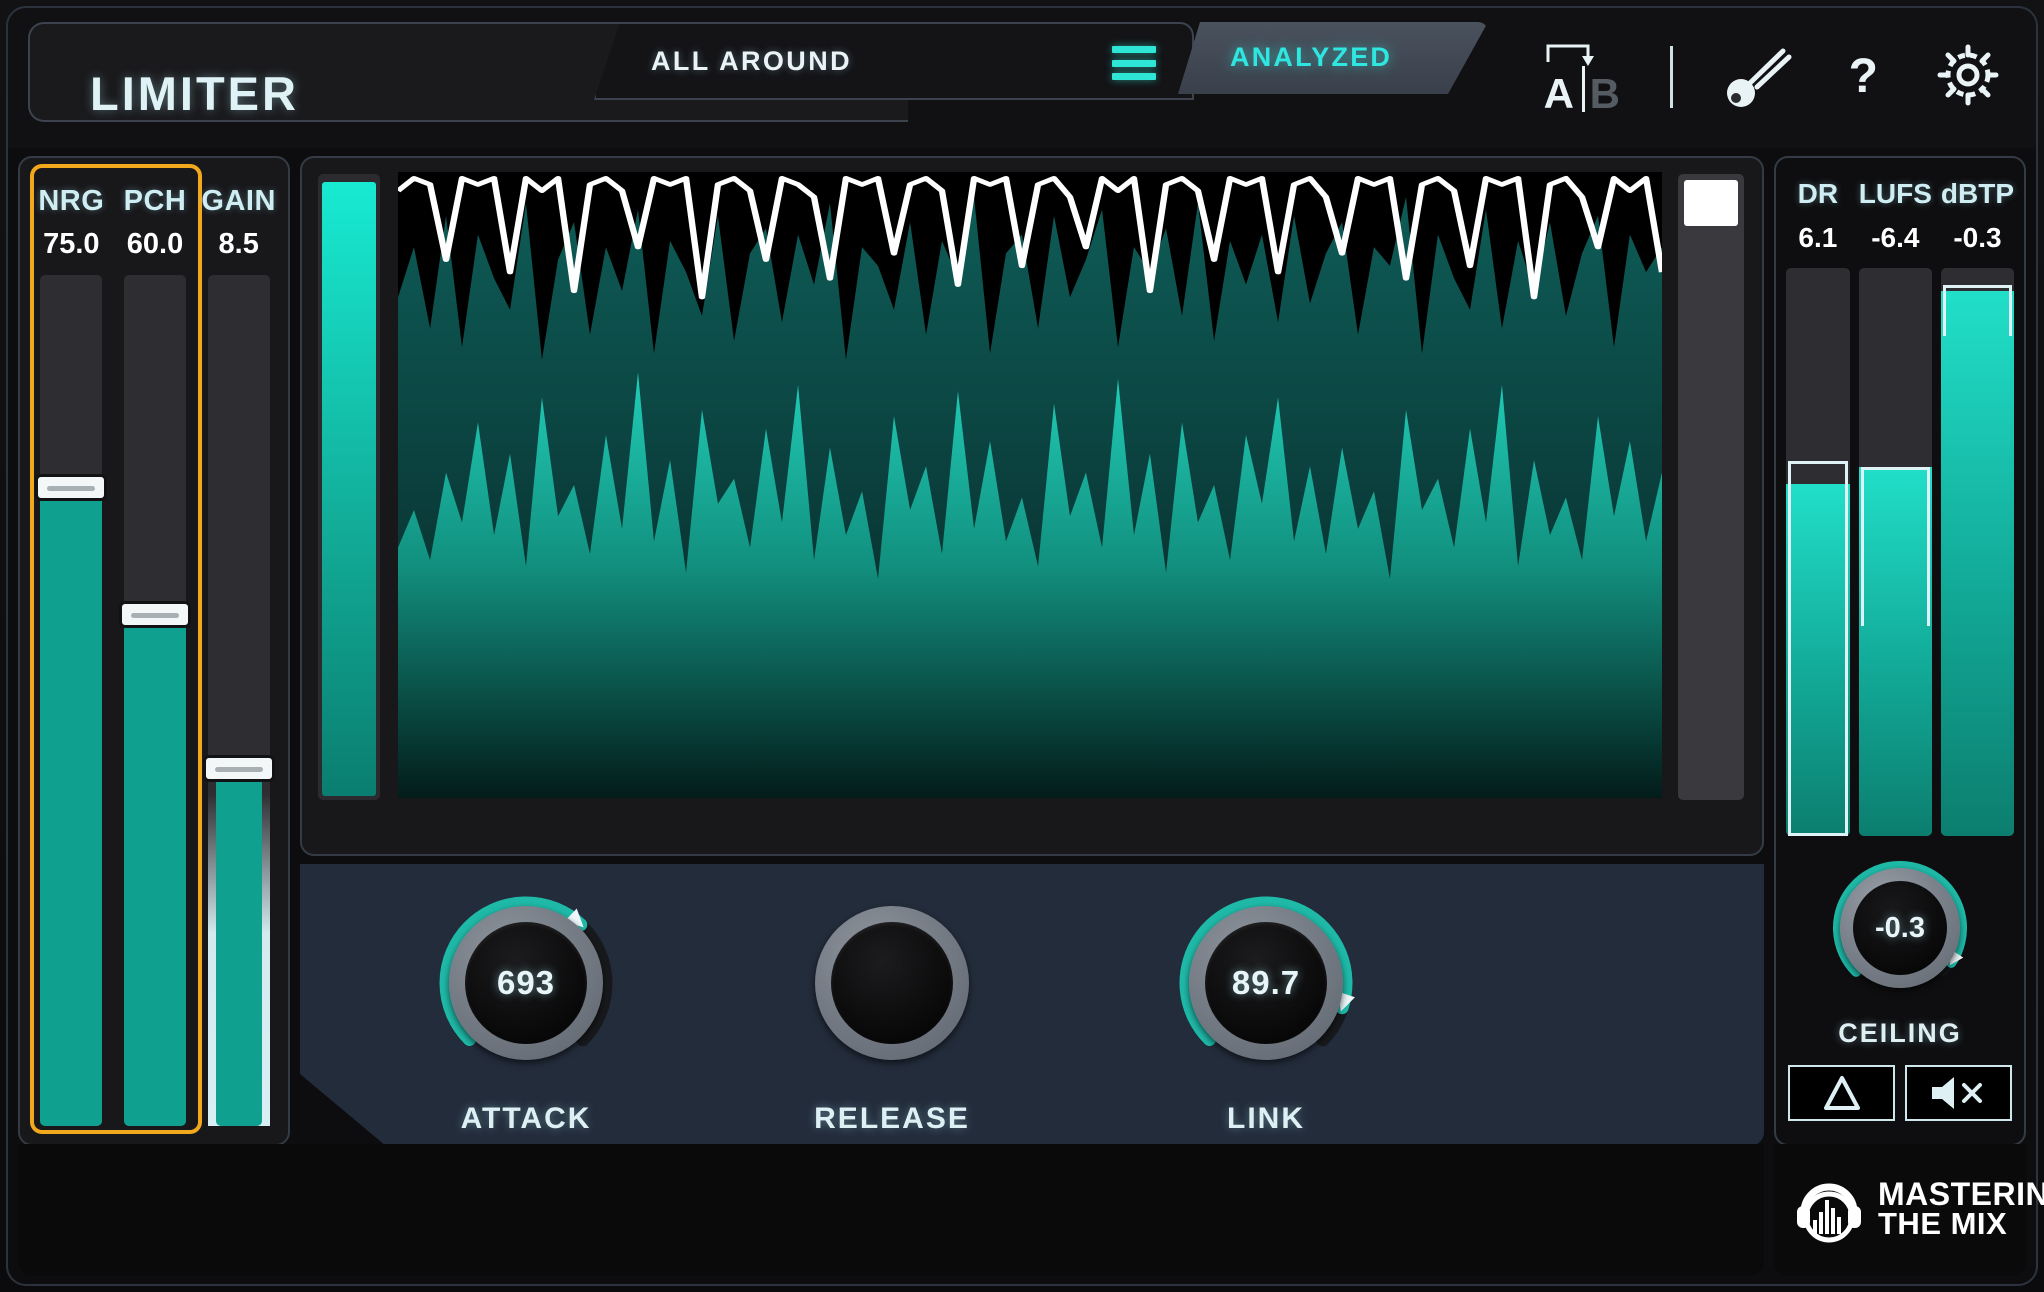  Describe the element at coordinates (1977, 311) in the screenshot. I see `meter-target-bracket-dbtp` at that location.